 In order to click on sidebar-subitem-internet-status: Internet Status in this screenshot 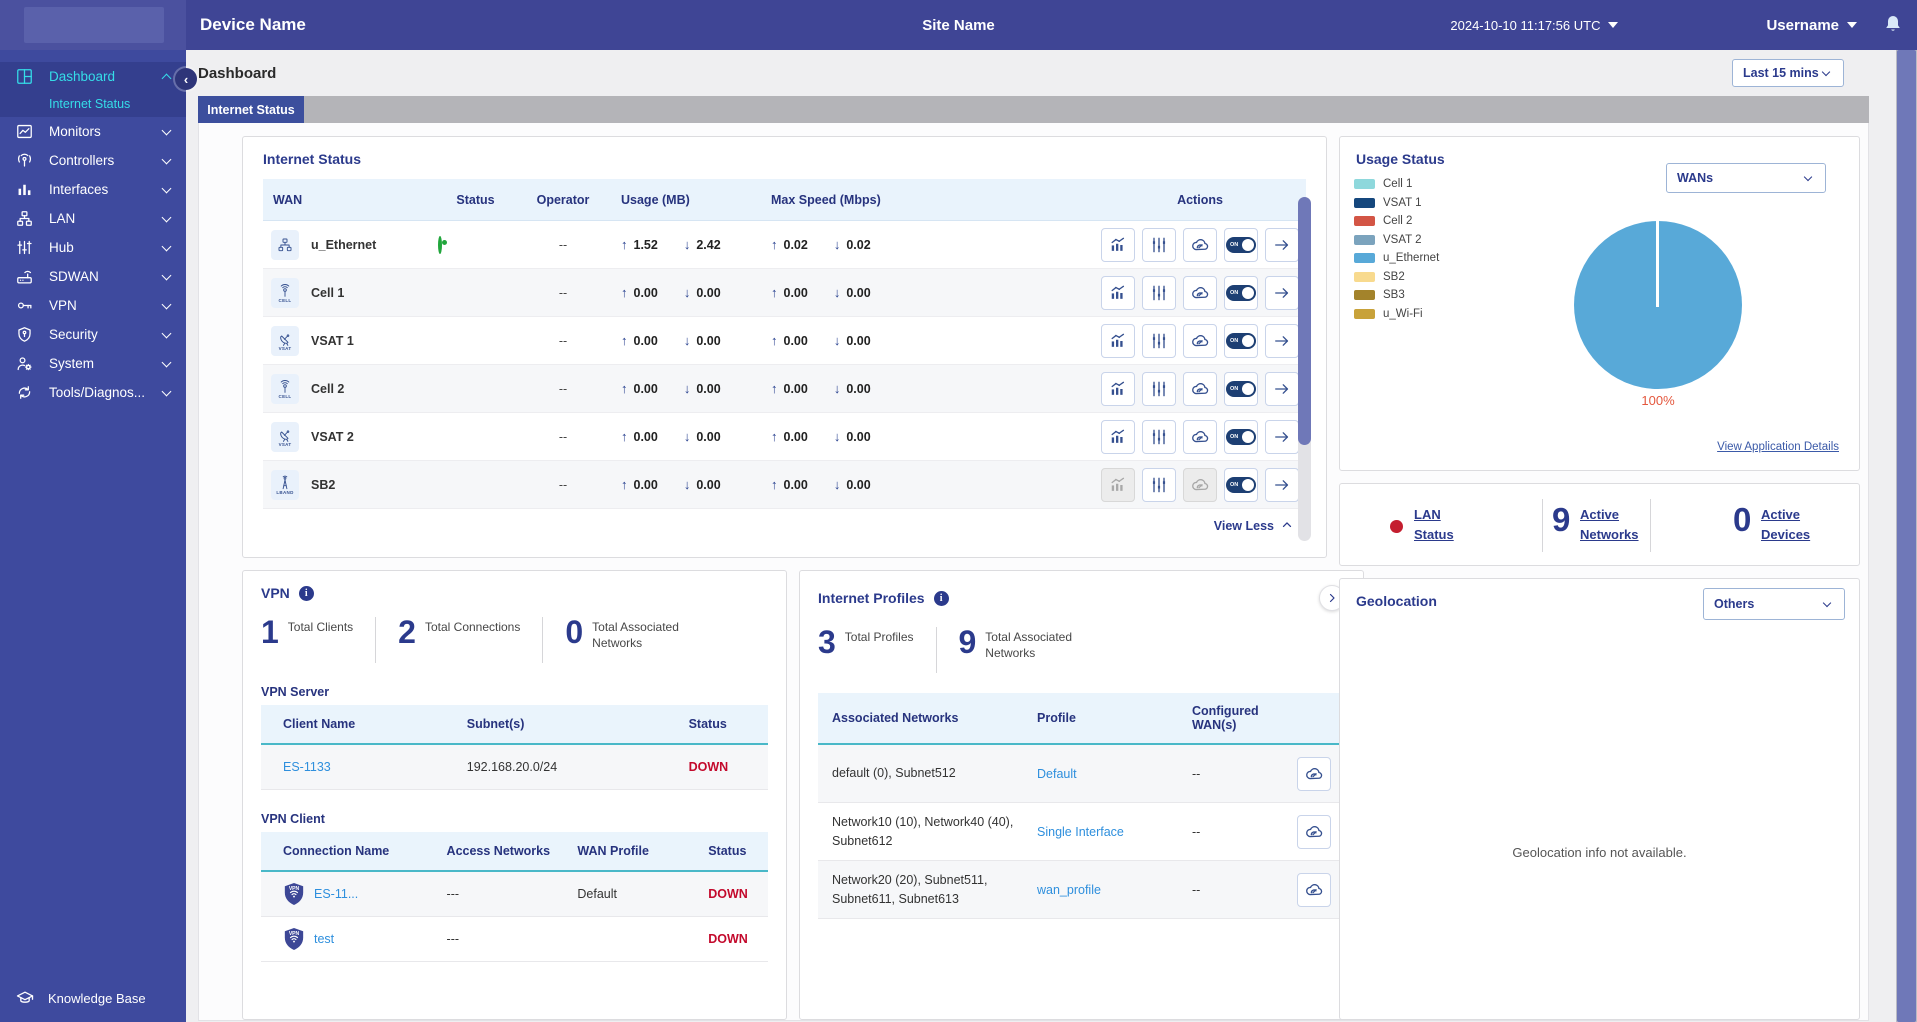, I will do `click(93, 104)`.